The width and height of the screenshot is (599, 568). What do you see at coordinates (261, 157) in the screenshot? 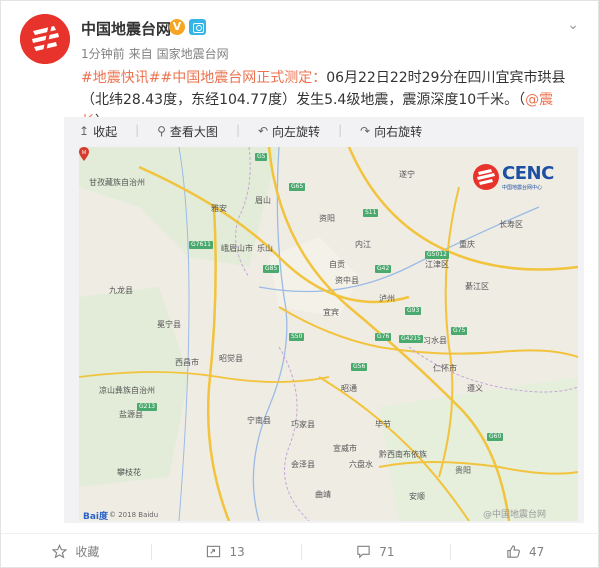
I see `road-shield: G5` at bounding box center [261, 157].